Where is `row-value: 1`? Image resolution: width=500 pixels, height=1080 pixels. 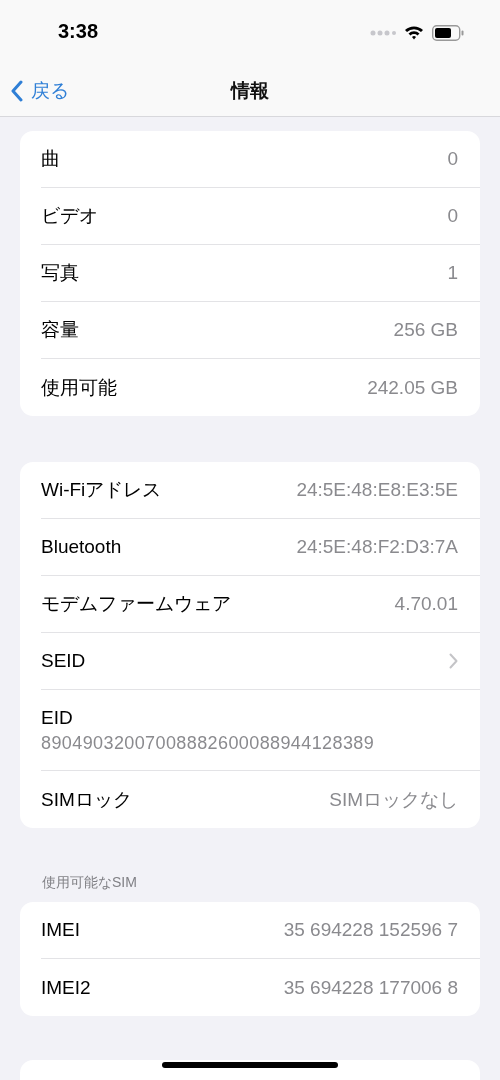
row-value: 1 is located at coordinates (452, 273).